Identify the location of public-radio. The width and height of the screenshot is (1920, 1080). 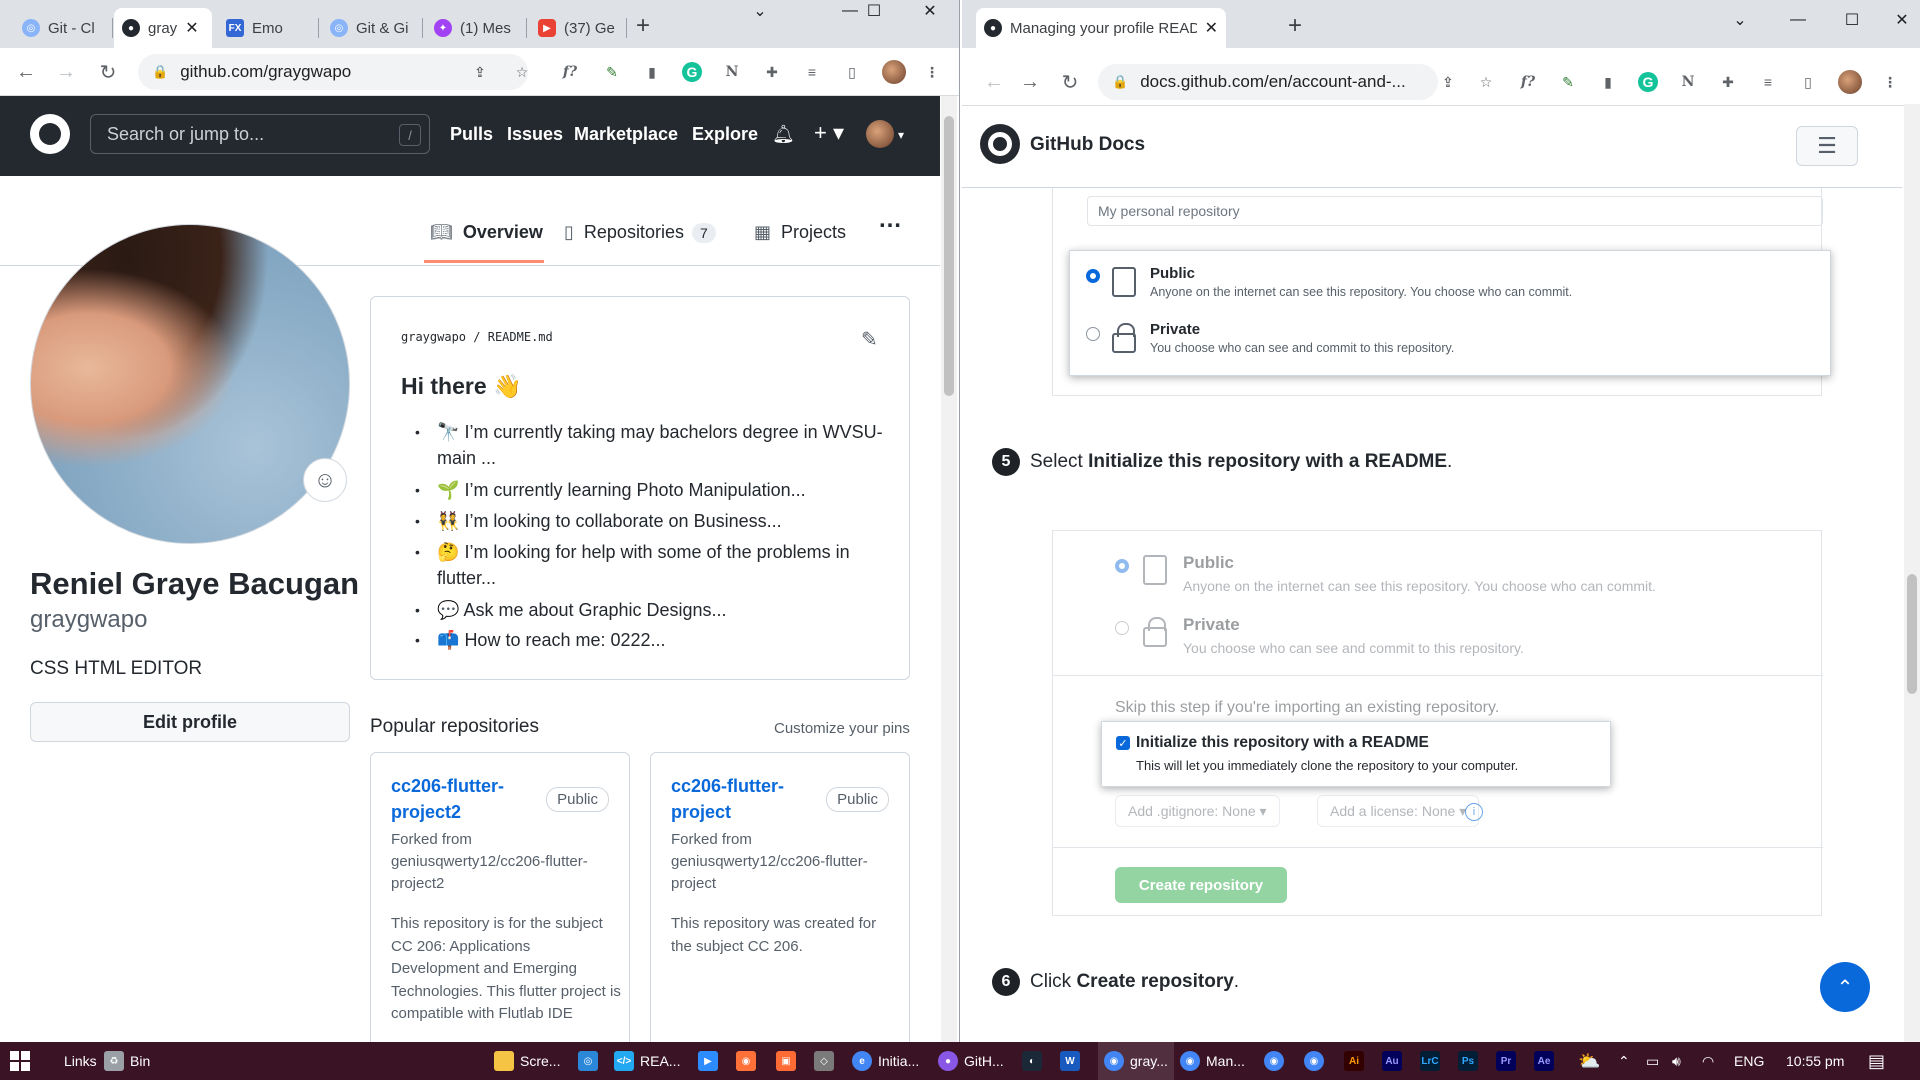
(1093, 278).